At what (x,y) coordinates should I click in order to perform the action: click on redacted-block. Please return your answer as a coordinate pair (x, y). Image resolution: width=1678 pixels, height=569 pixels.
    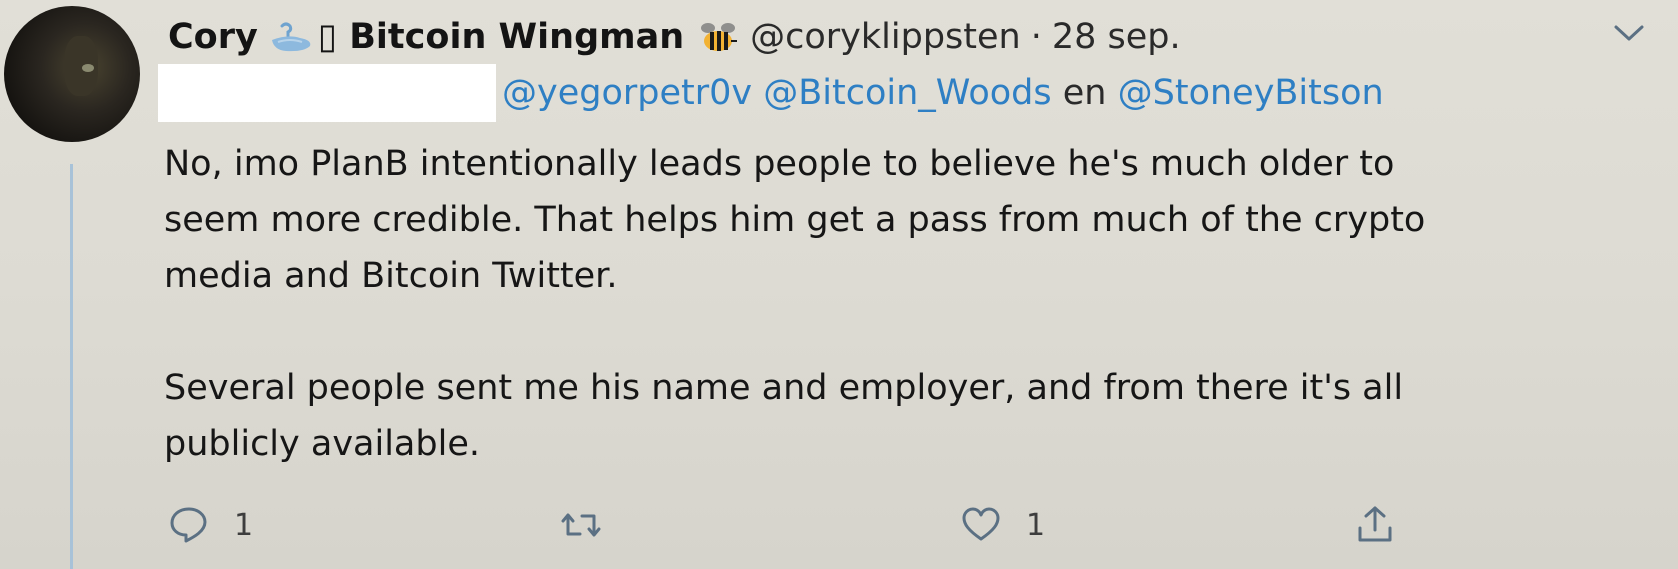
    Looking at the image, I should click on (327, 93).